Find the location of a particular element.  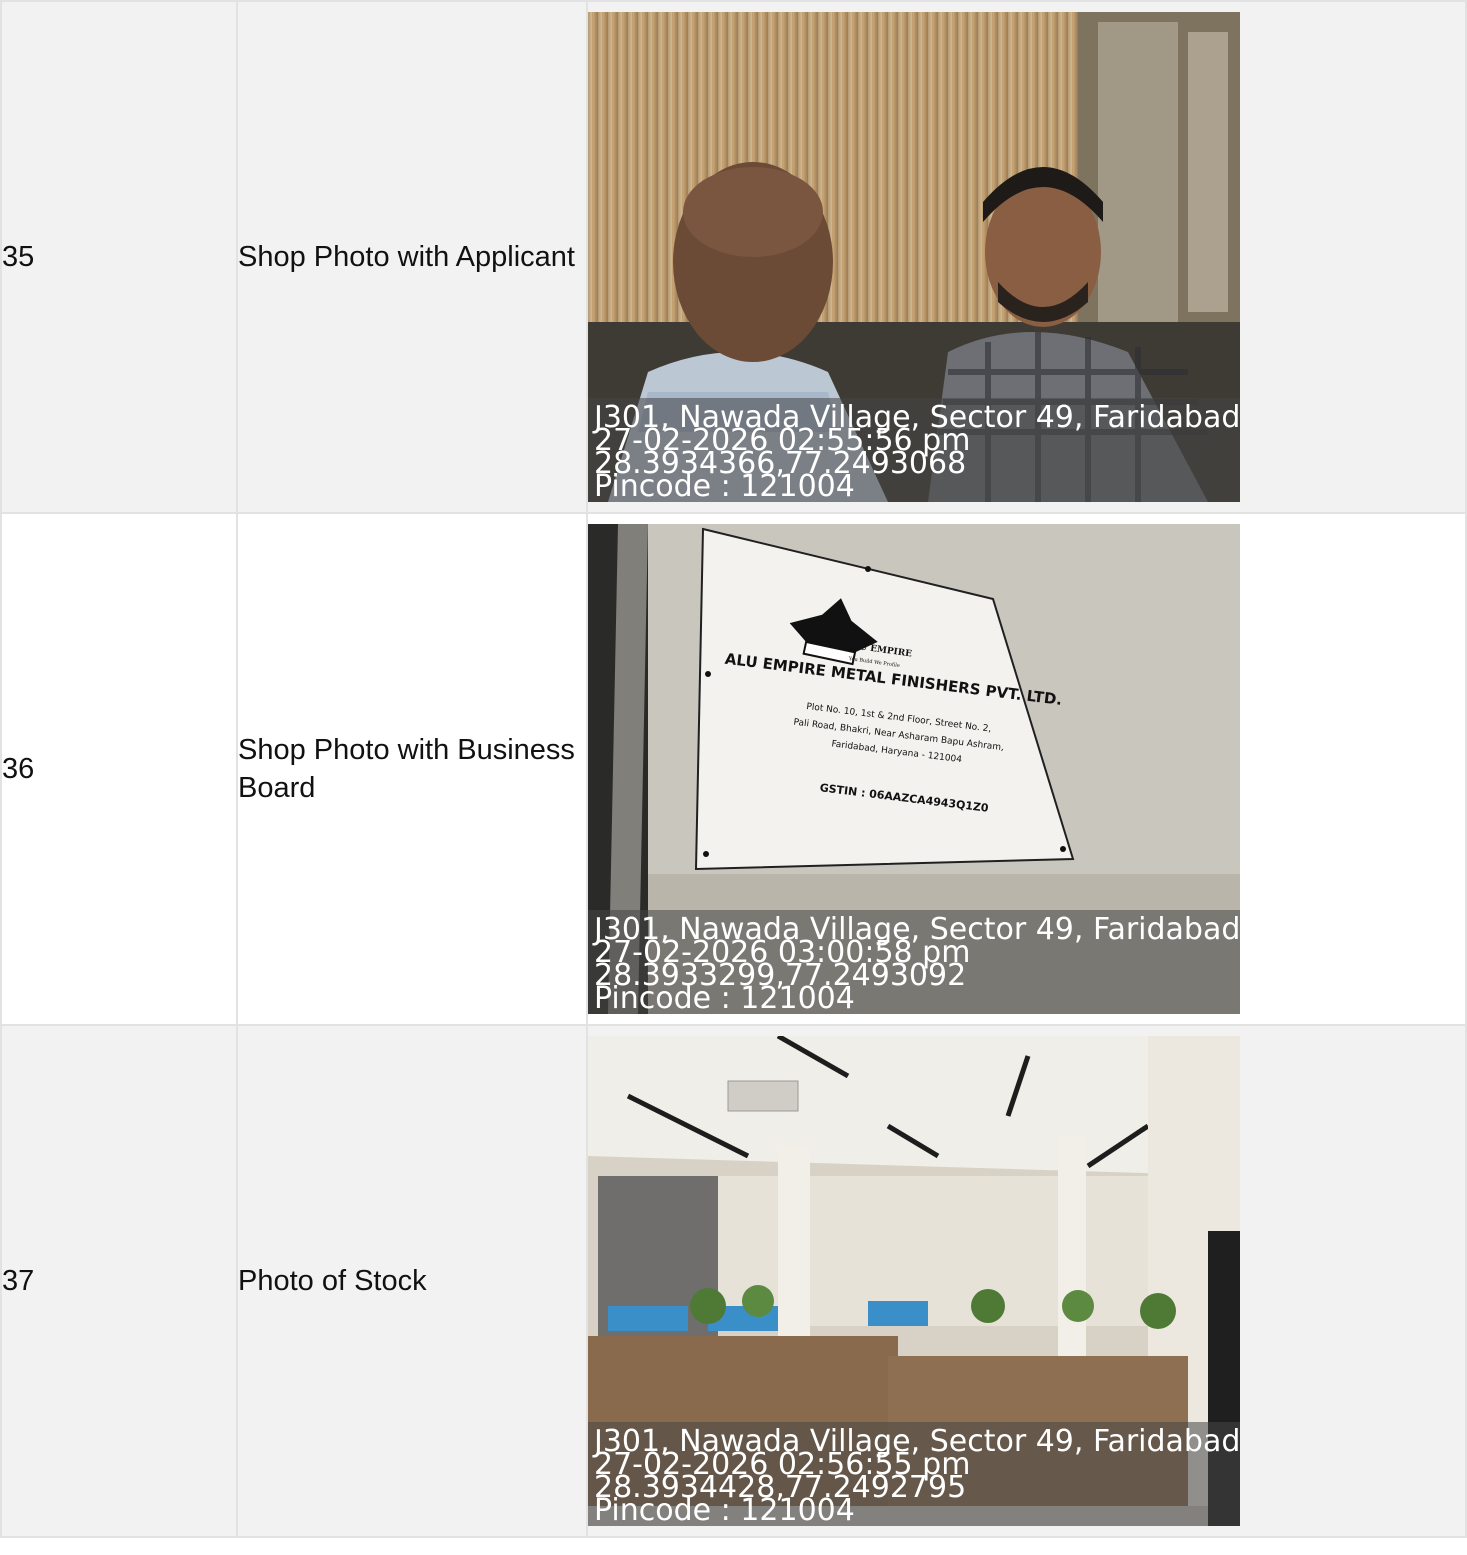

row-number: 36 is located at coordinates (119, 769).